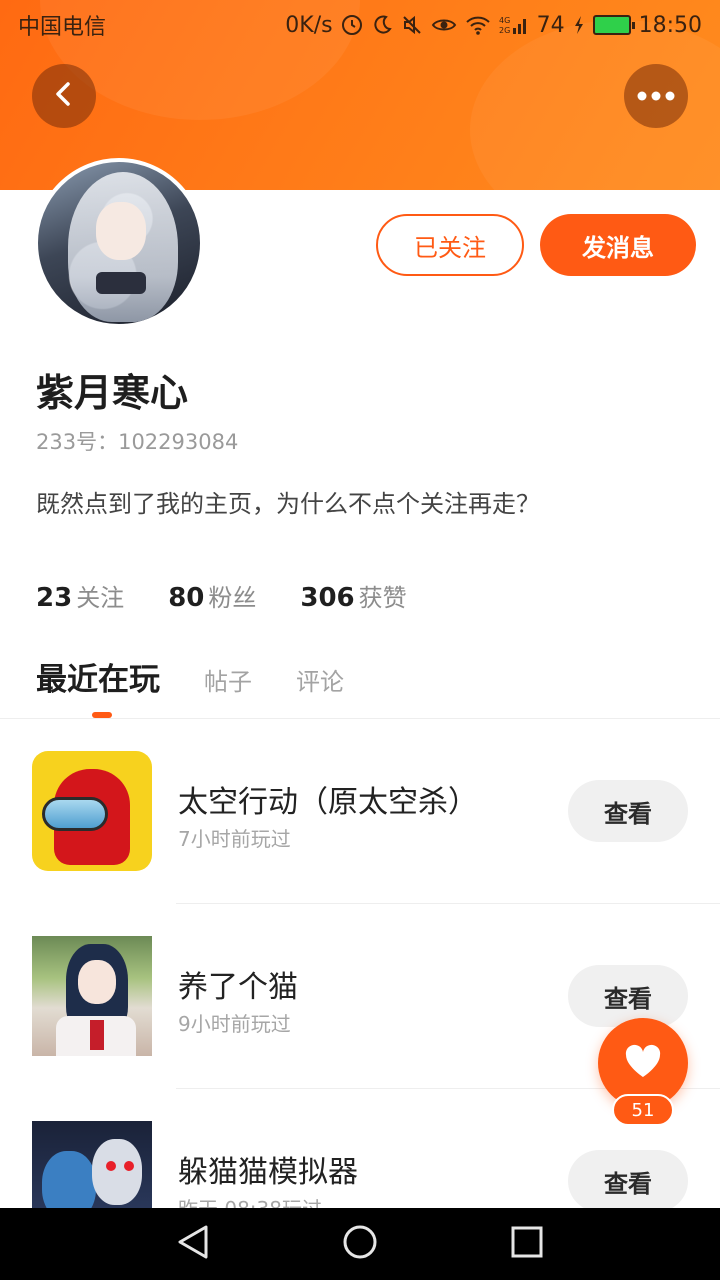 Image resolution: width=720 pixels, height=1280 pixels. Describe the element at coordinates (121, 283) in the screenshot. I see `avatar-bow` at that location.